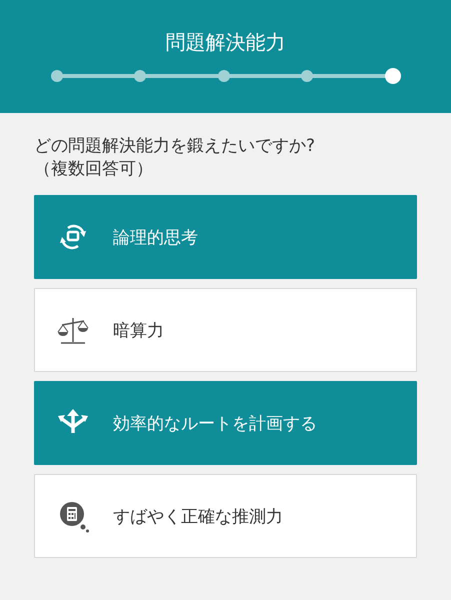 The height and width of the screenshot is (600, 451). Describe the element at coordinates (225, 423) in the screenshot. I see `answer-option: 効率的なルートを計画する` at that location.